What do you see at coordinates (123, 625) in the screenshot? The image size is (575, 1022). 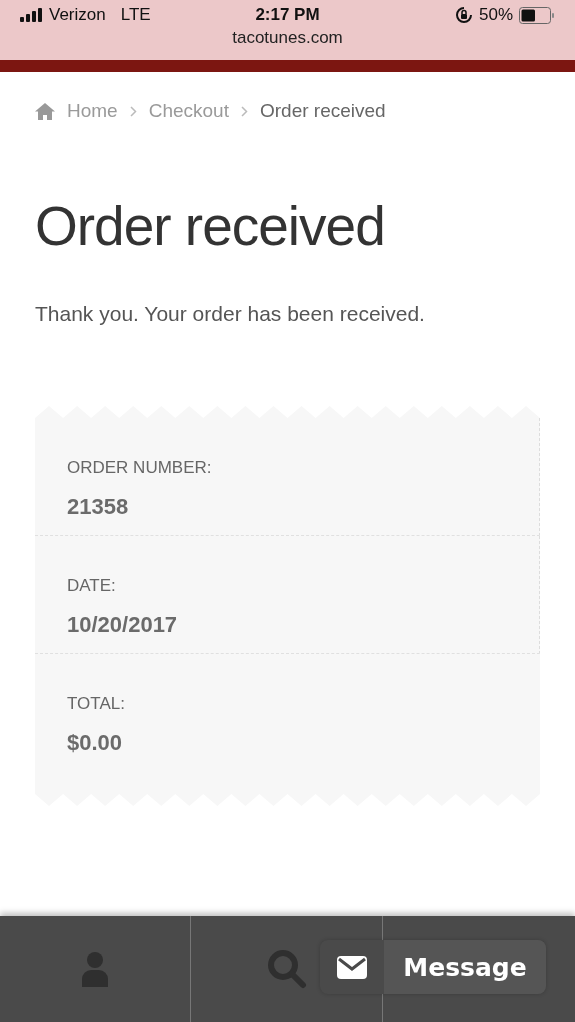 I see `overview-value: 10/20/2017` at bounding box center [123, 625].